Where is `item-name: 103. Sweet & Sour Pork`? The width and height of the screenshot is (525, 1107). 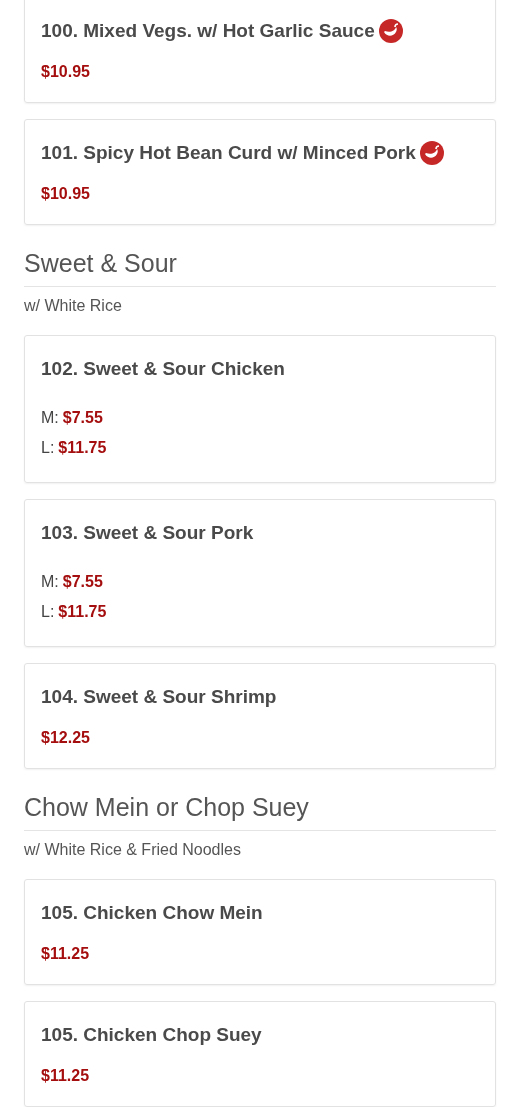 item-name: 103. Sweet & Sour Pork is located at coordinates (147, 533).